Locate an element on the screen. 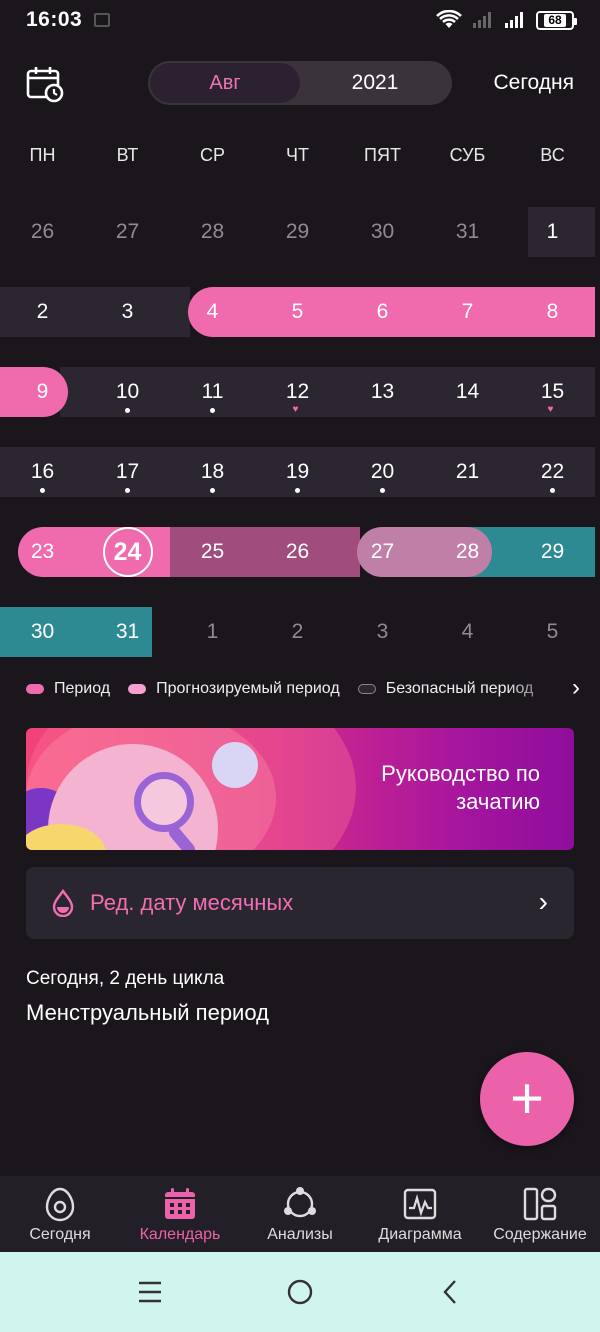 This screenshot has width=600, height=1332. day-cell: 11 is located at coordinates (212, 392).